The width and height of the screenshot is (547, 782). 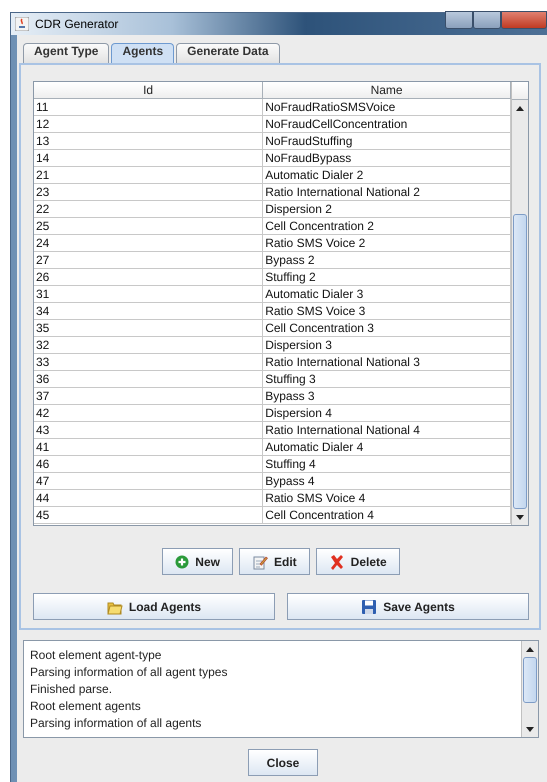 What do you see at coordinates (260, 562) in the screenshot?
I see `notepad-pencil-icon` at bounding box center [260, 562].